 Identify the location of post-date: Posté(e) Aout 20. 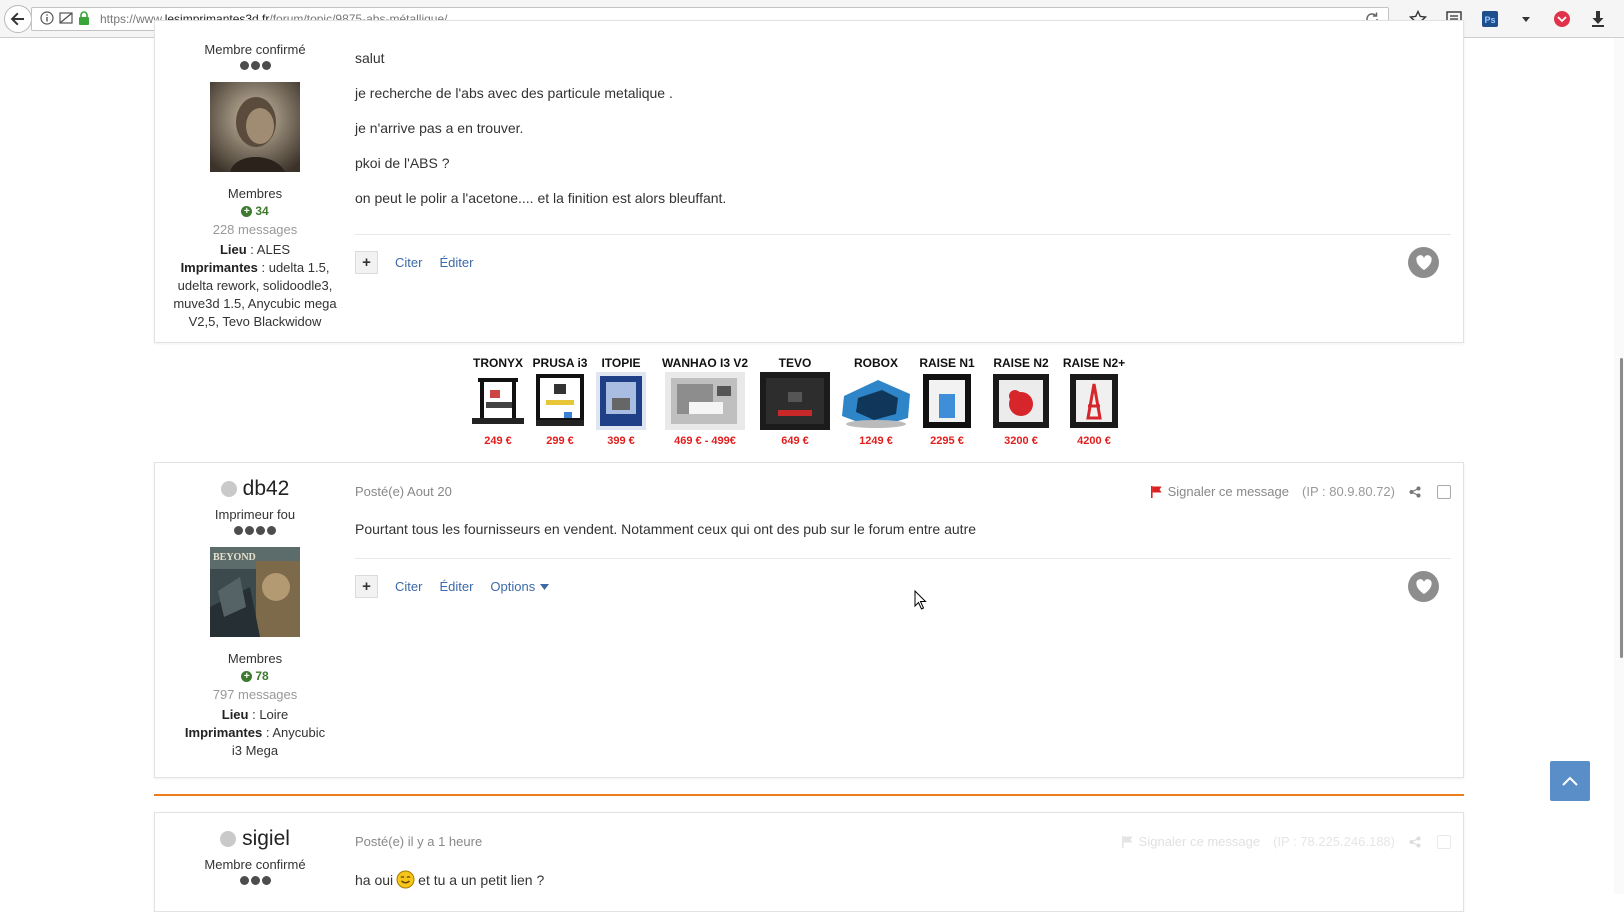
(403, 491).